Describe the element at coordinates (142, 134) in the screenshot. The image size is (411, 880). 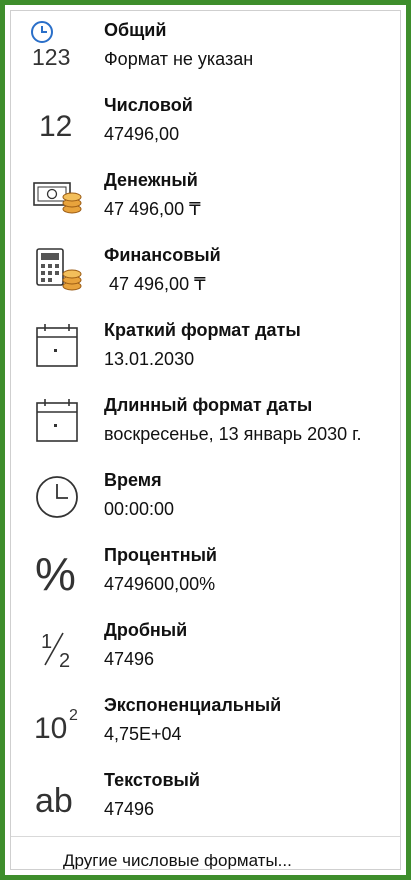
I see `format-value: 47496,00` at that location.